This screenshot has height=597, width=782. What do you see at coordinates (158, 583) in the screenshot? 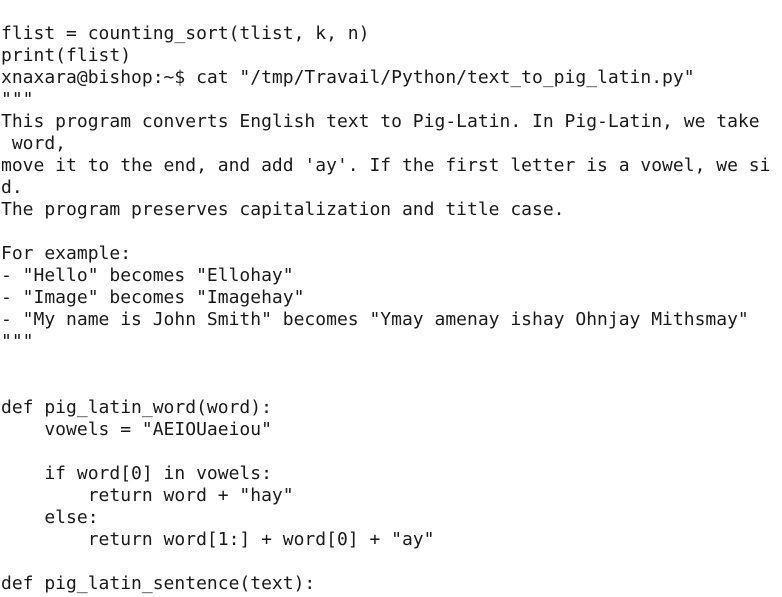
I see `terminal-line: def pig_latin_sentence(text):` at bounding box center [158, 583].